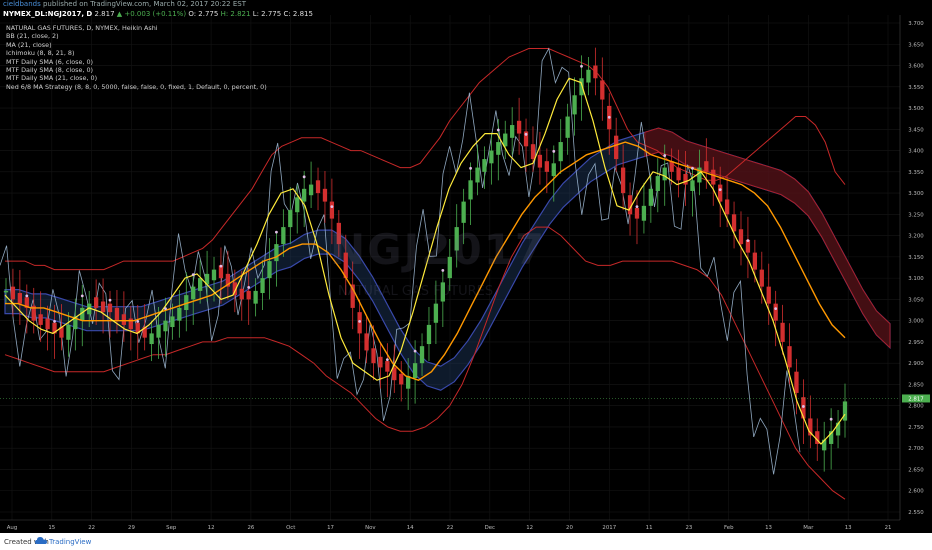 Image resolution: width=932 pixels, height=550 pixels. Describe the element at coordinates (136, 62) in the screenshot. I see `legend-item: MTF Daily SMA (6, close, 0)` at that location.